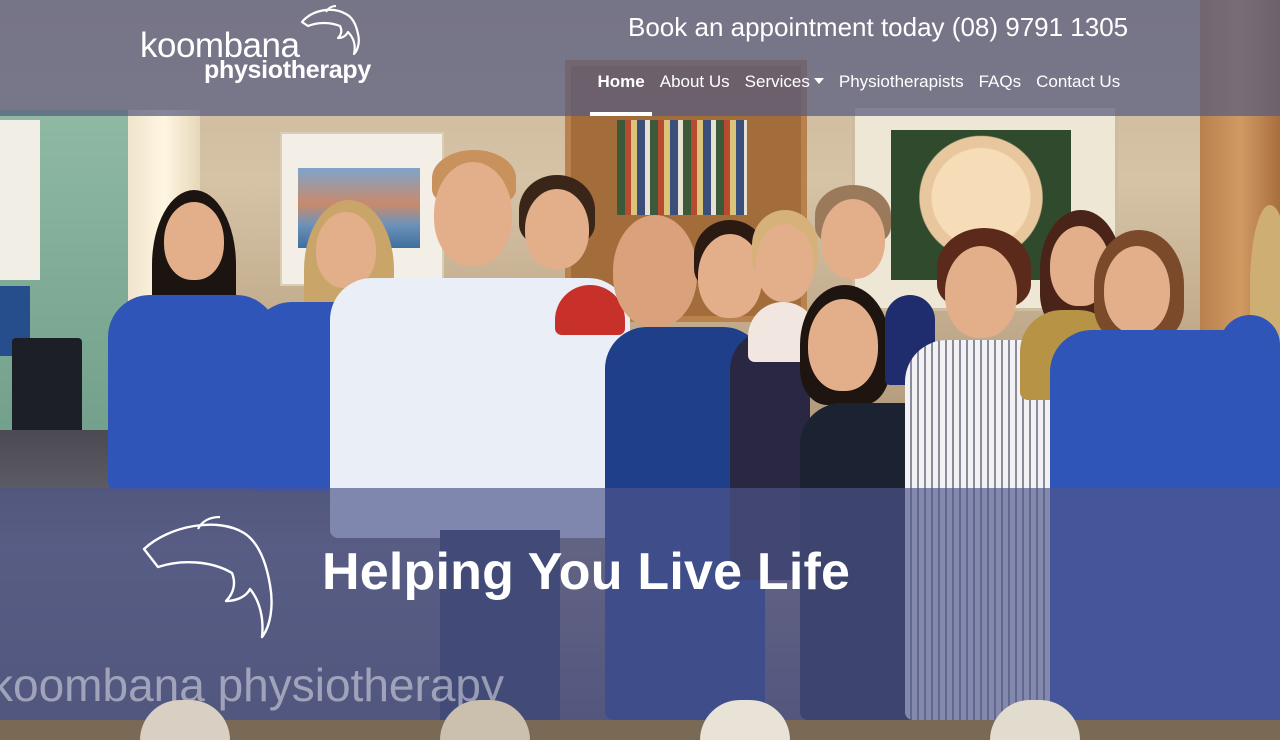  I want to click on nav-faqs-label: FAQs, so click(1000, 81).